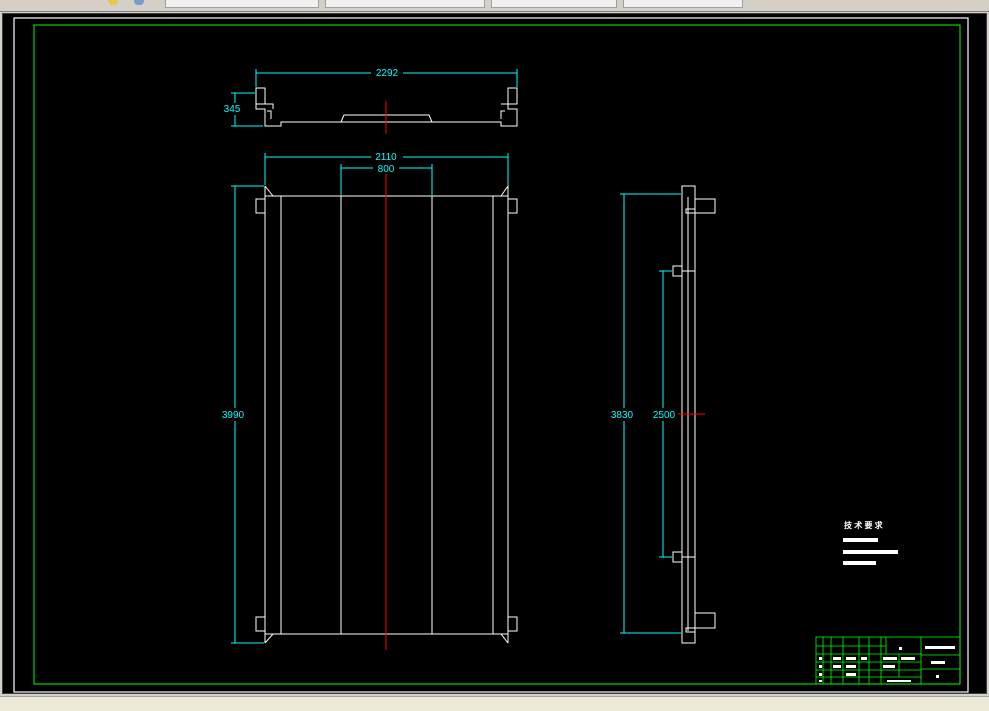 This screenshot has height=711, width=989. Describe the element at coordinates (139, 2) in the screenshot. I see `properties-icon` at that location.